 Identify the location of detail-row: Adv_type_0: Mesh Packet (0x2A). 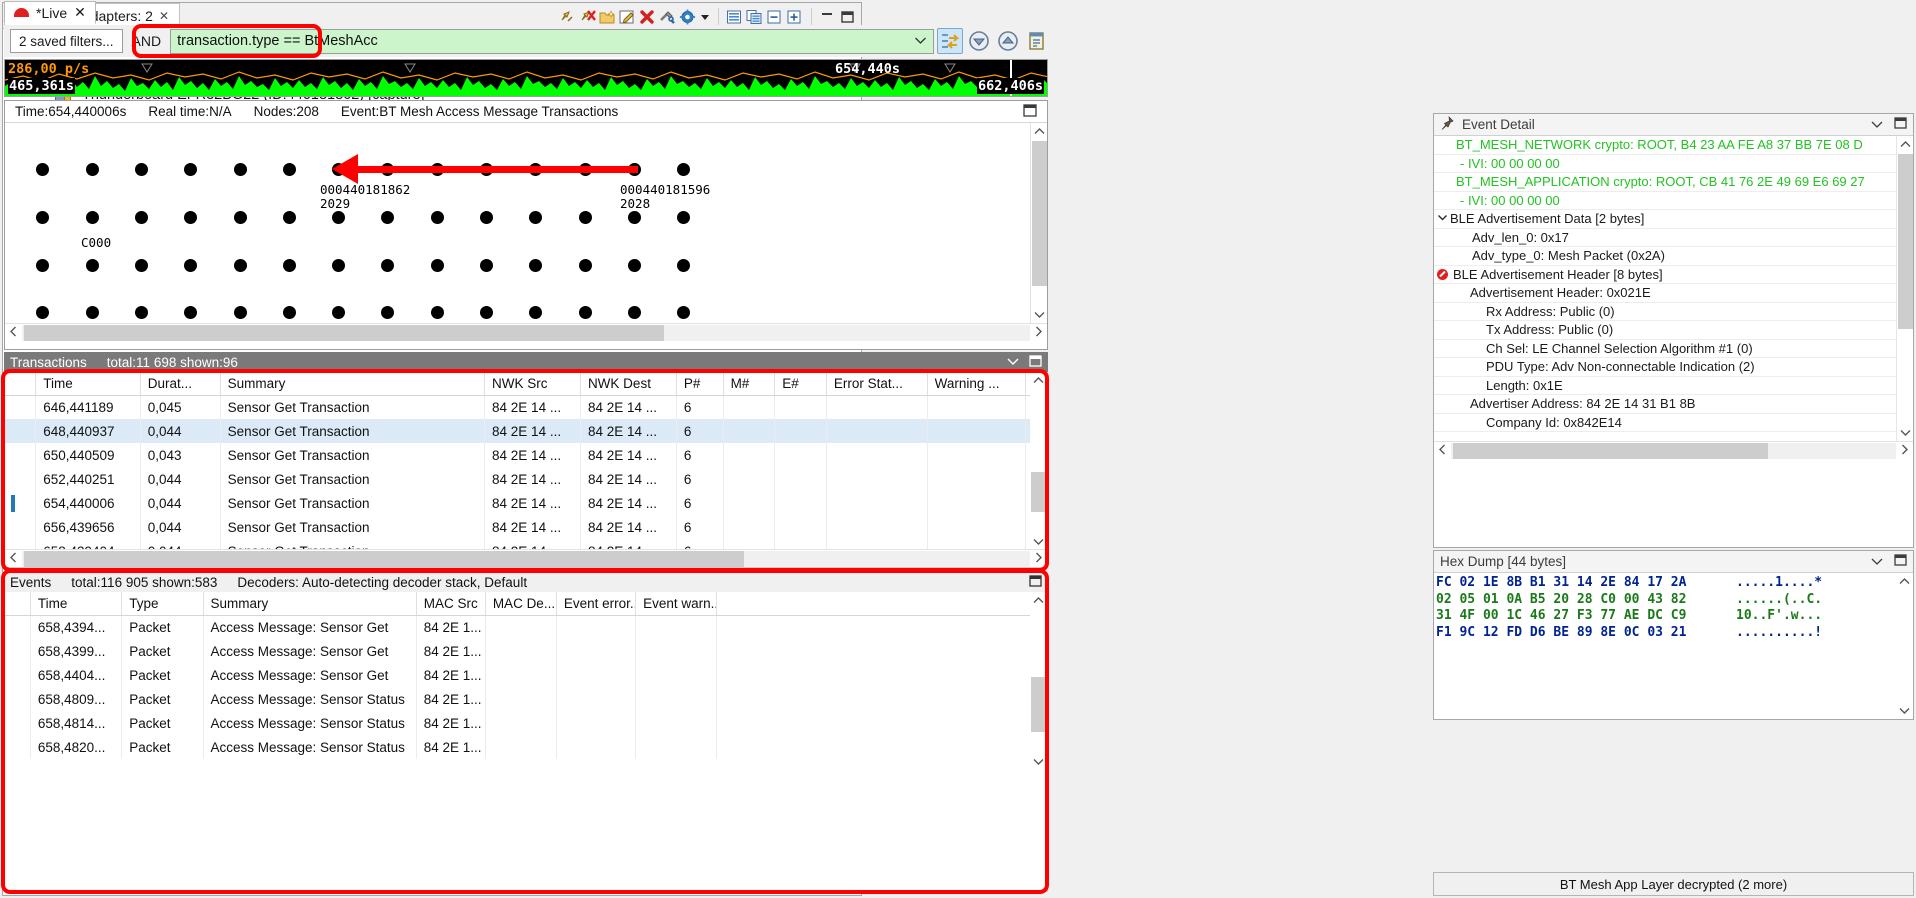
(1673, 256).